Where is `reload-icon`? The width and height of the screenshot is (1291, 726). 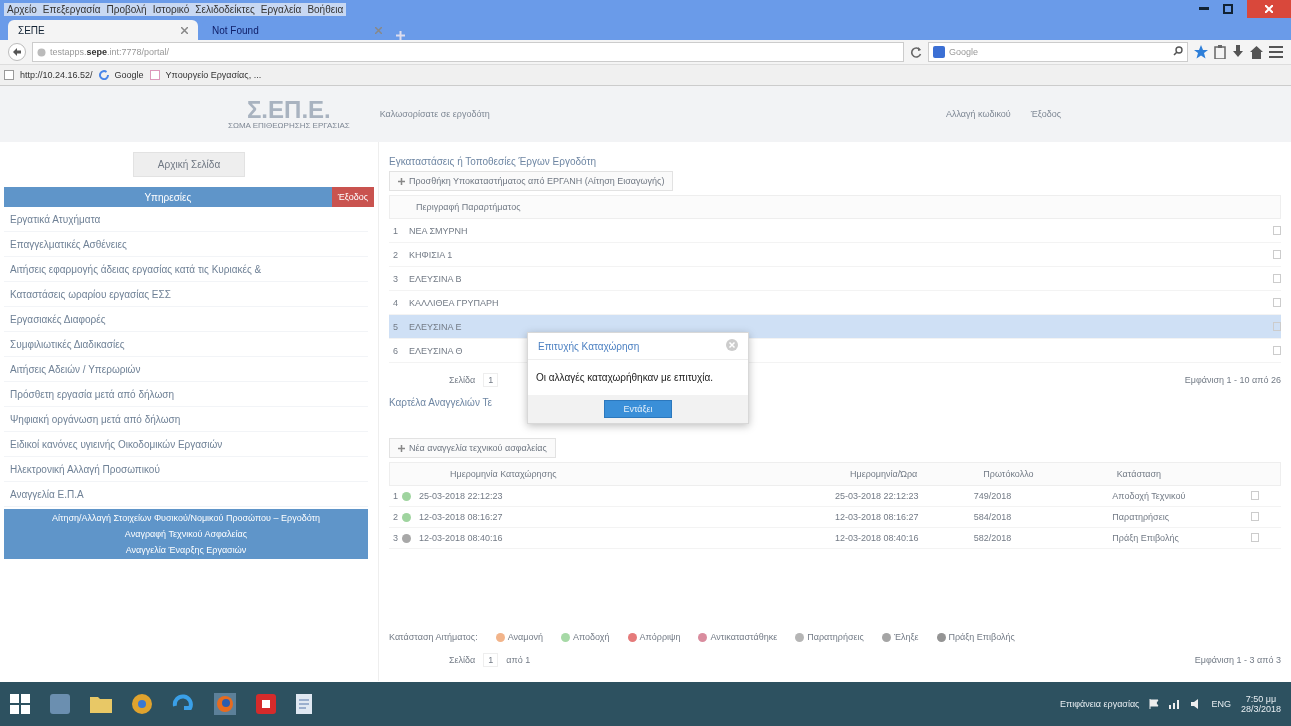 reload-icon is located at coordinates (916, 52).